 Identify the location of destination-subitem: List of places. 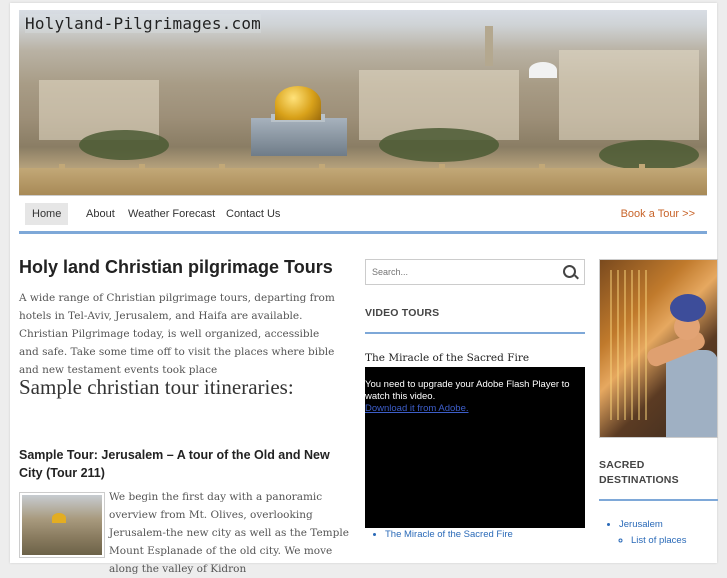
(658, 541).